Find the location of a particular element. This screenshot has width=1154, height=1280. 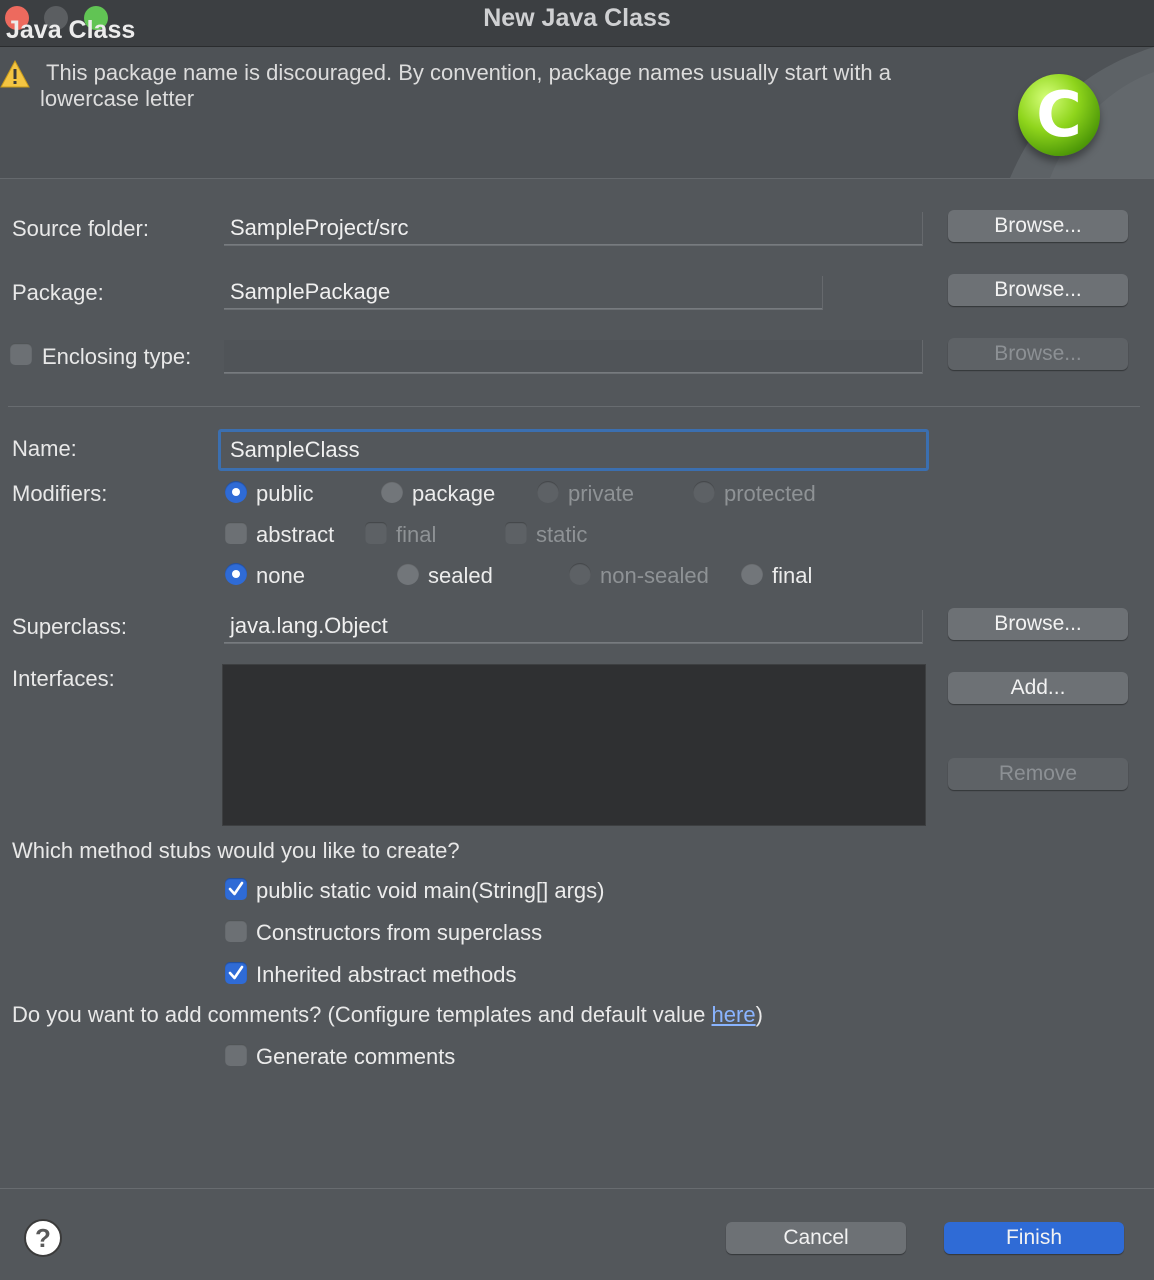

modifier-package-label: package is located at coordinates (454, 493).